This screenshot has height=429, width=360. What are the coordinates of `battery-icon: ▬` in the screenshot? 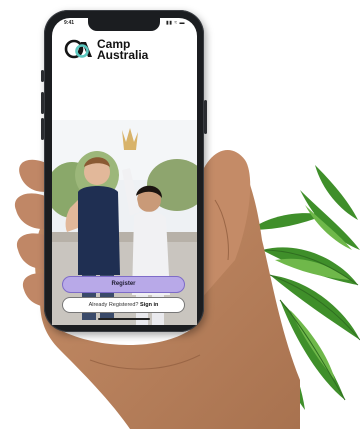 It's located at (182, 23).